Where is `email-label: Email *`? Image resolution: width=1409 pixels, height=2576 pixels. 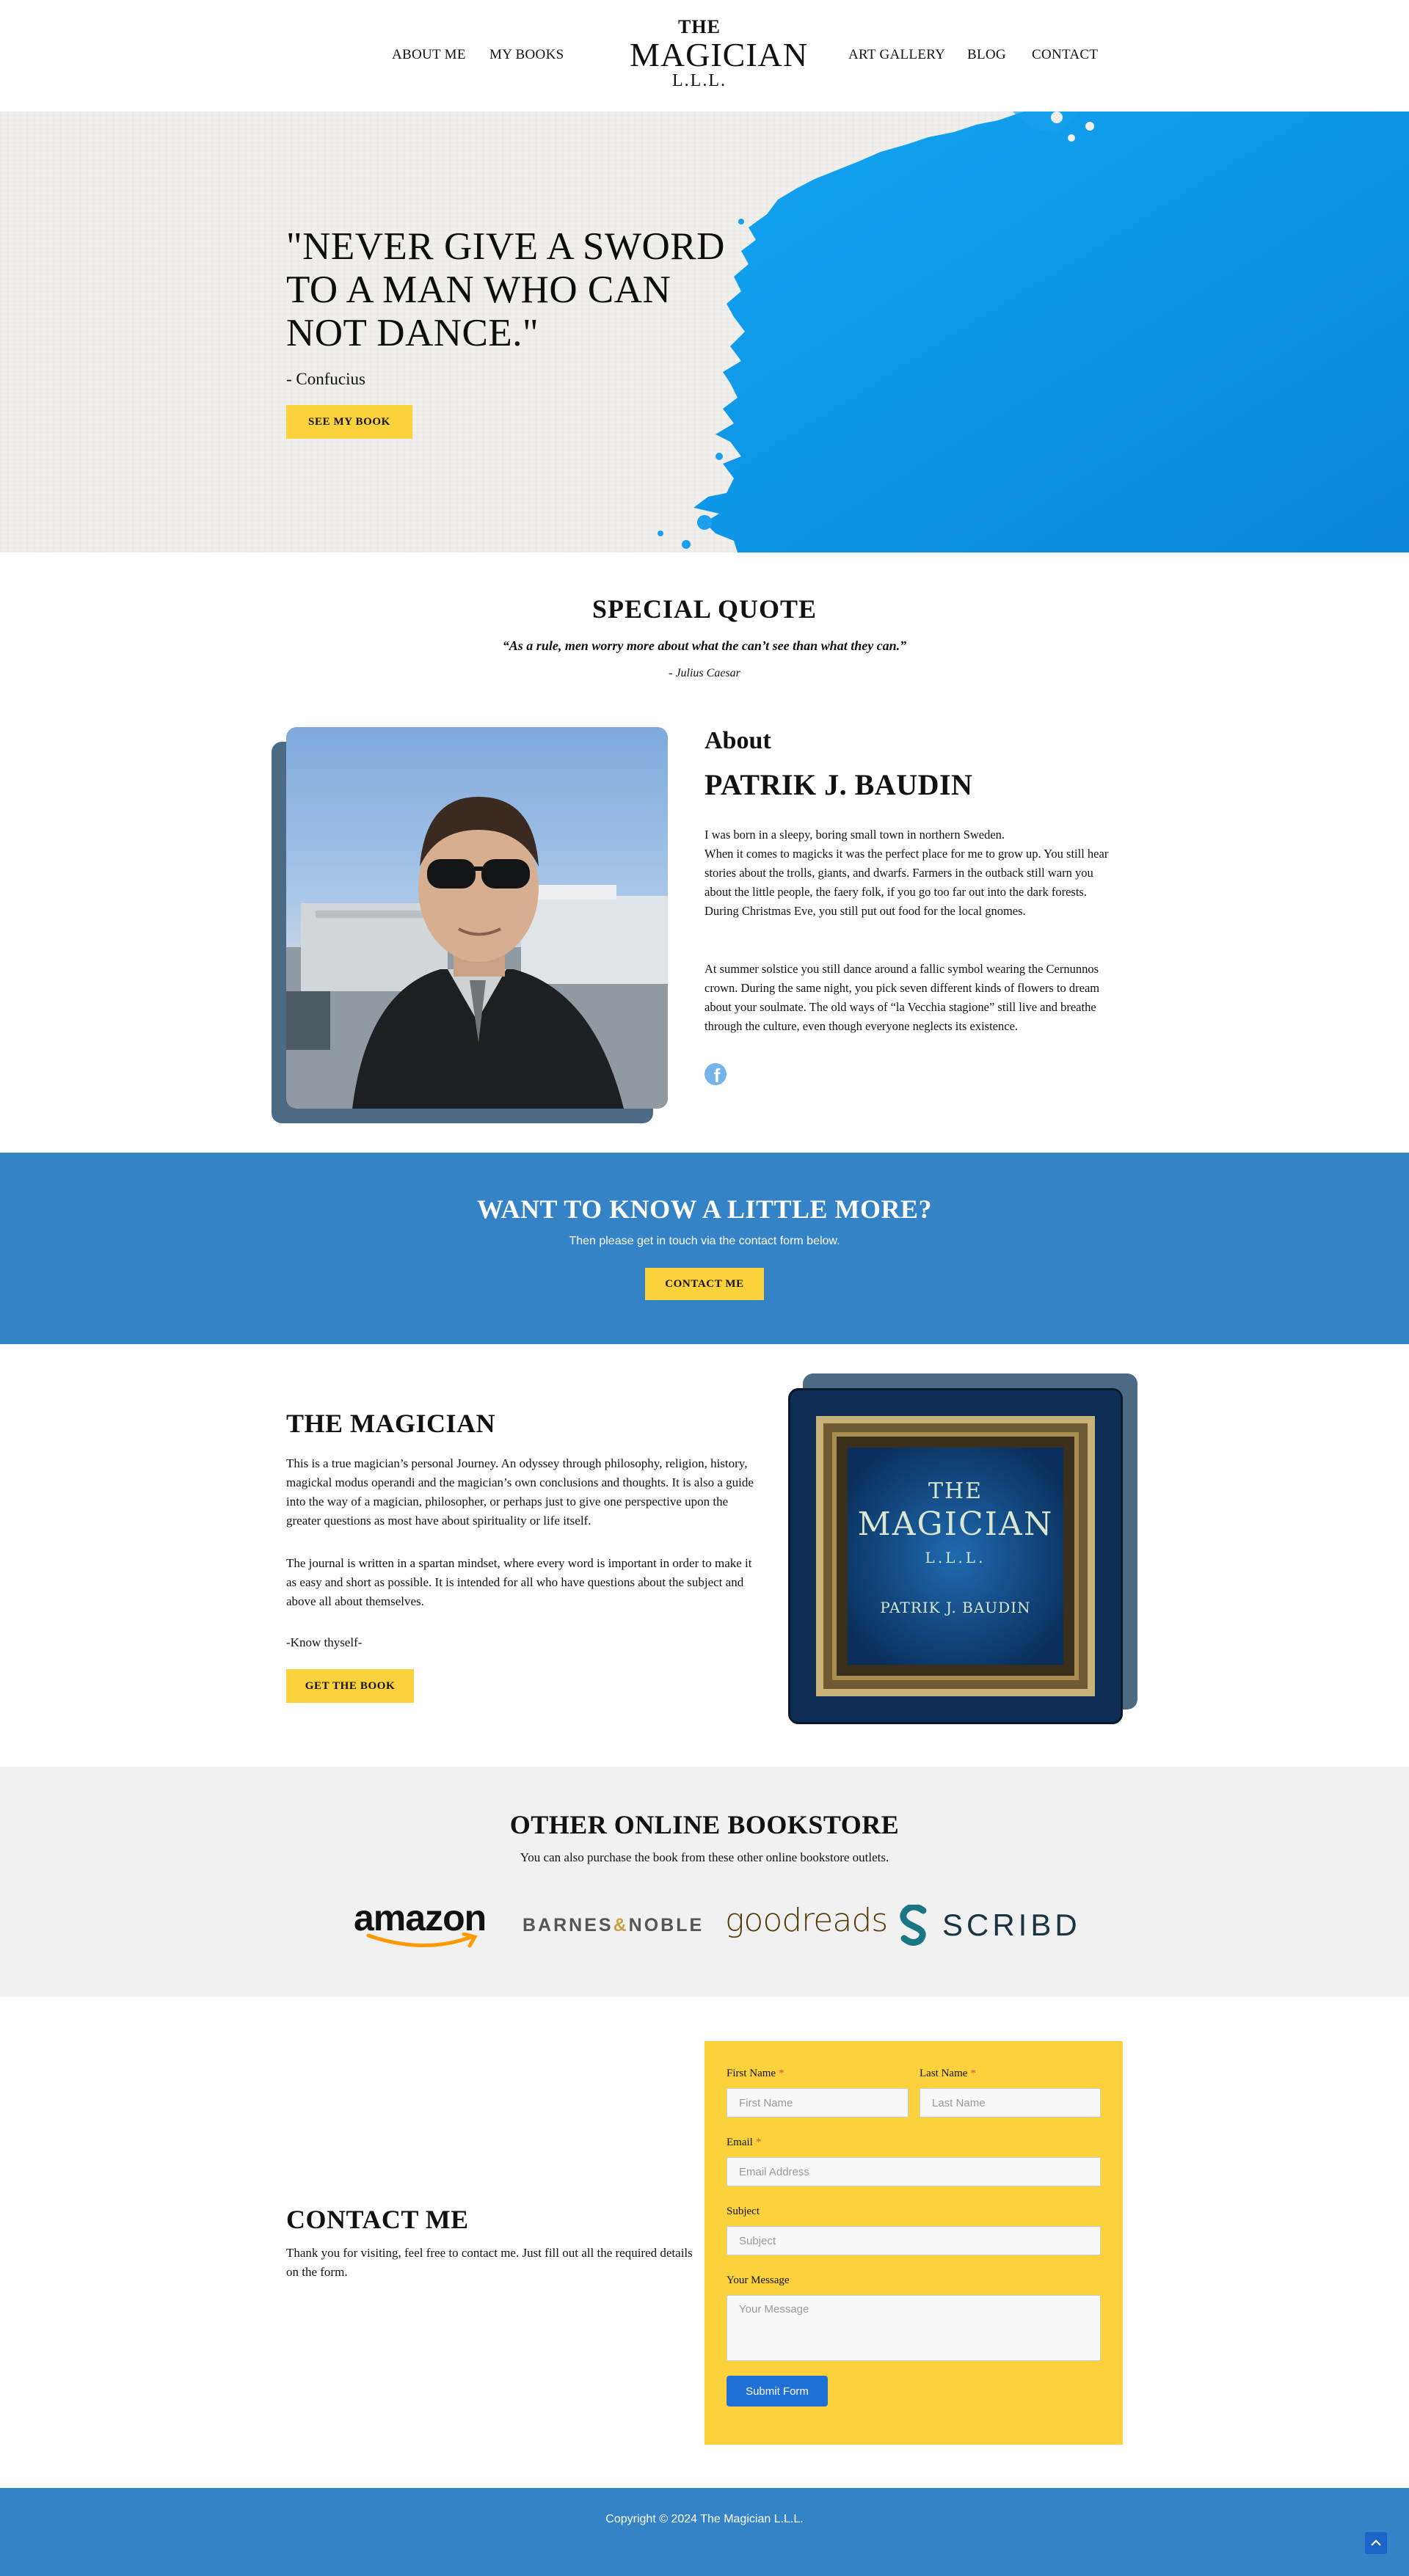 email-label: Email * is located at coordinates (744, 2143).